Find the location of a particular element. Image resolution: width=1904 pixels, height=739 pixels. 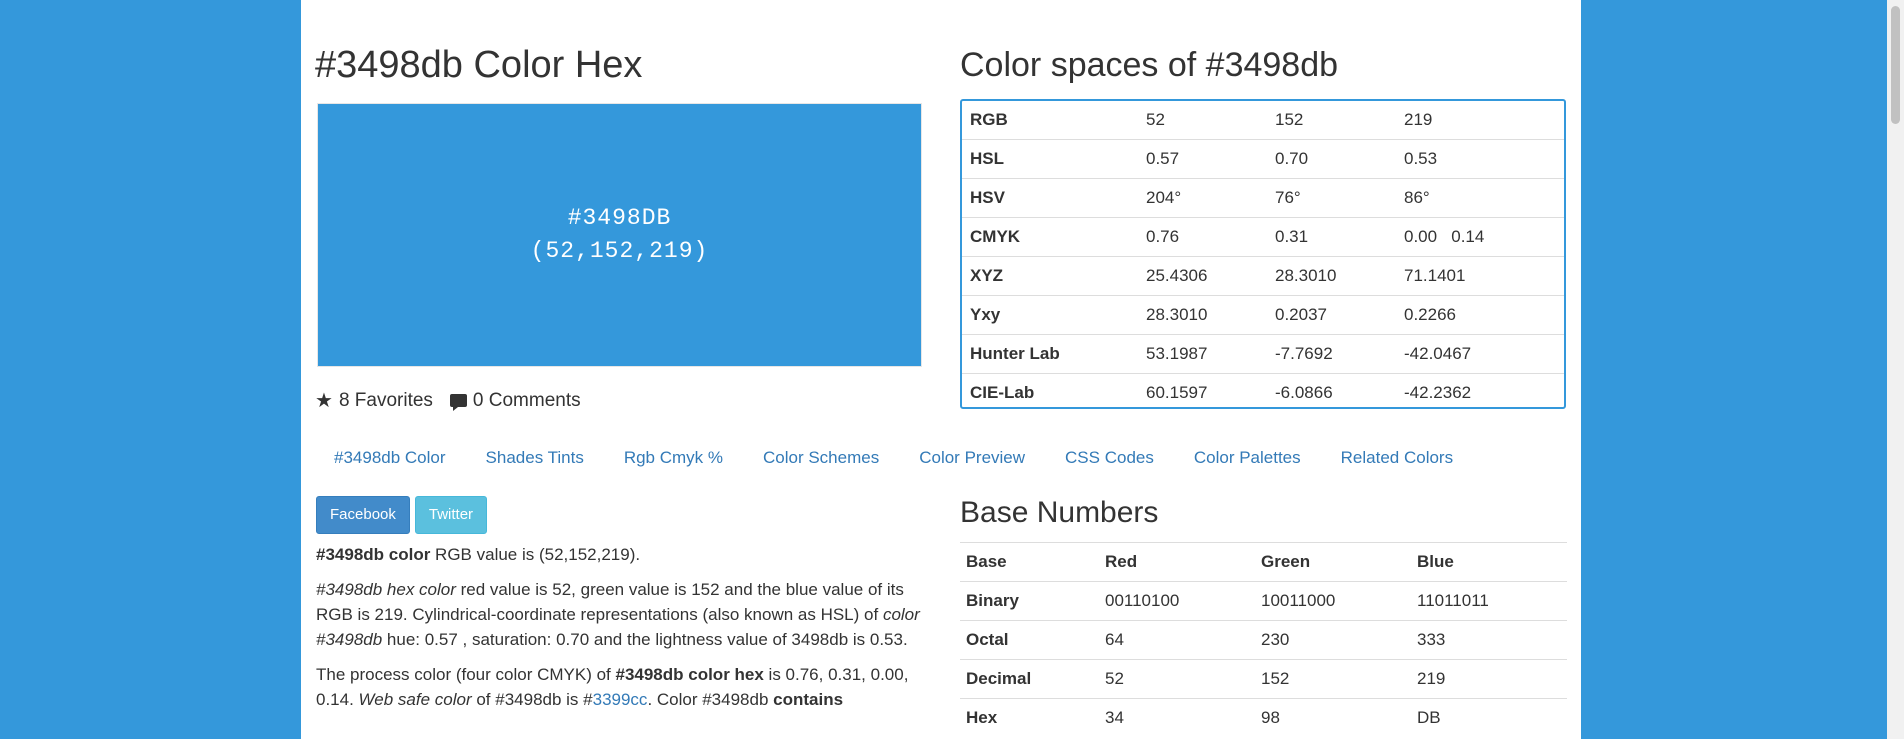

desc-bold: #3498db color is located at coordinates (373, 554).